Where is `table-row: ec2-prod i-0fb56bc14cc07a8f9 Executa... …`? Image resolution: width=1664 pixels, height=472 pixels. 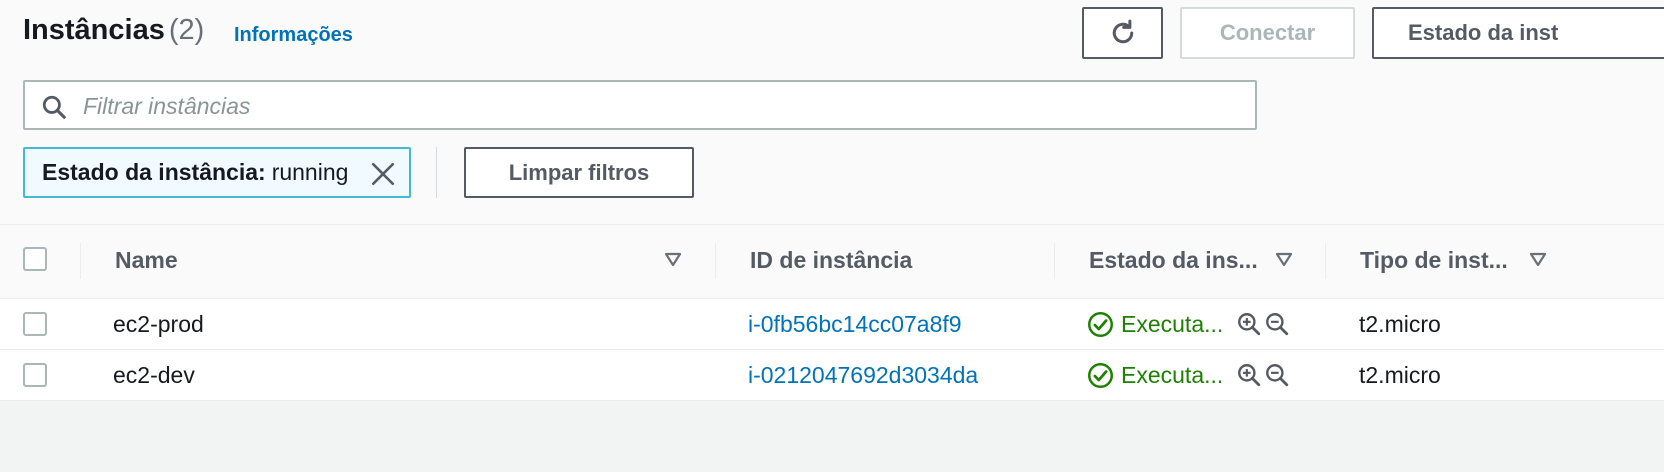
table-row: ec2-prod i-0fb56bc14cc07a8f9 Executa... … is located at coordinates (832, 324).